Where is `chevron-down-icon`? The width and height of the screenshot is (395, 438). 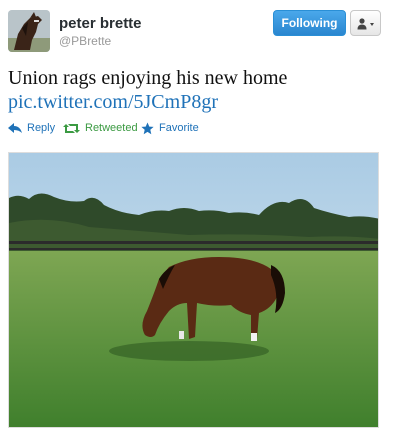
chevron-down-icon is located at coordinates (372, 24).